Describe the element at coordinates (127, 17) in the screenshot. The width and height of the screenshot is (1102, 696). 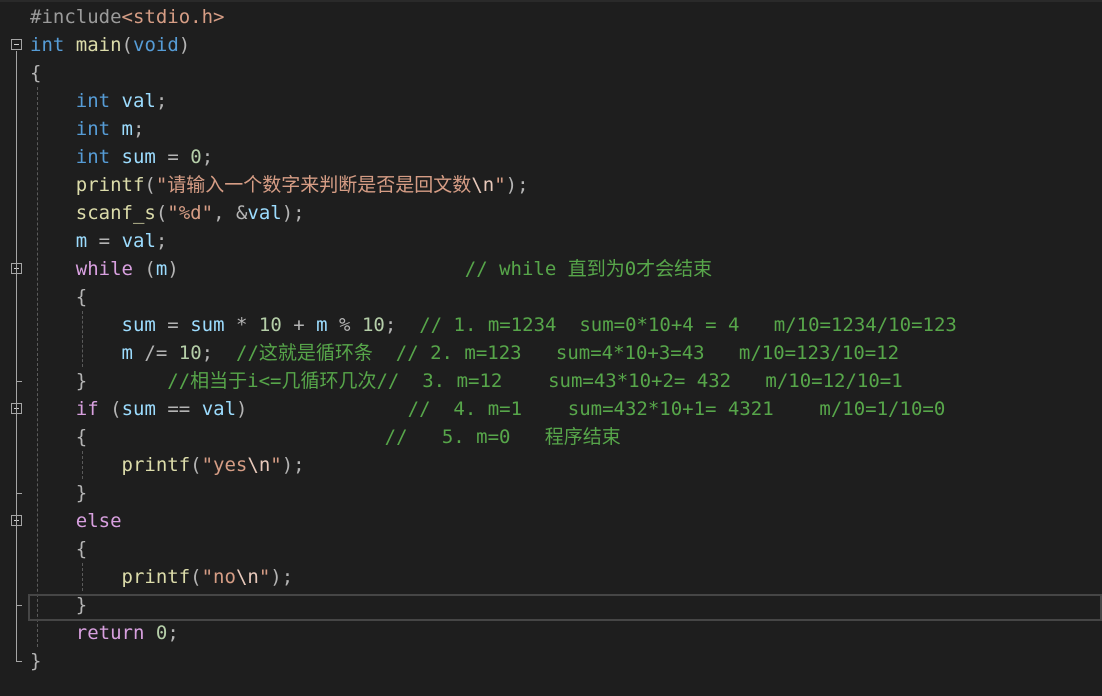
I see `code-text: #include<stdio.h>` at that location.